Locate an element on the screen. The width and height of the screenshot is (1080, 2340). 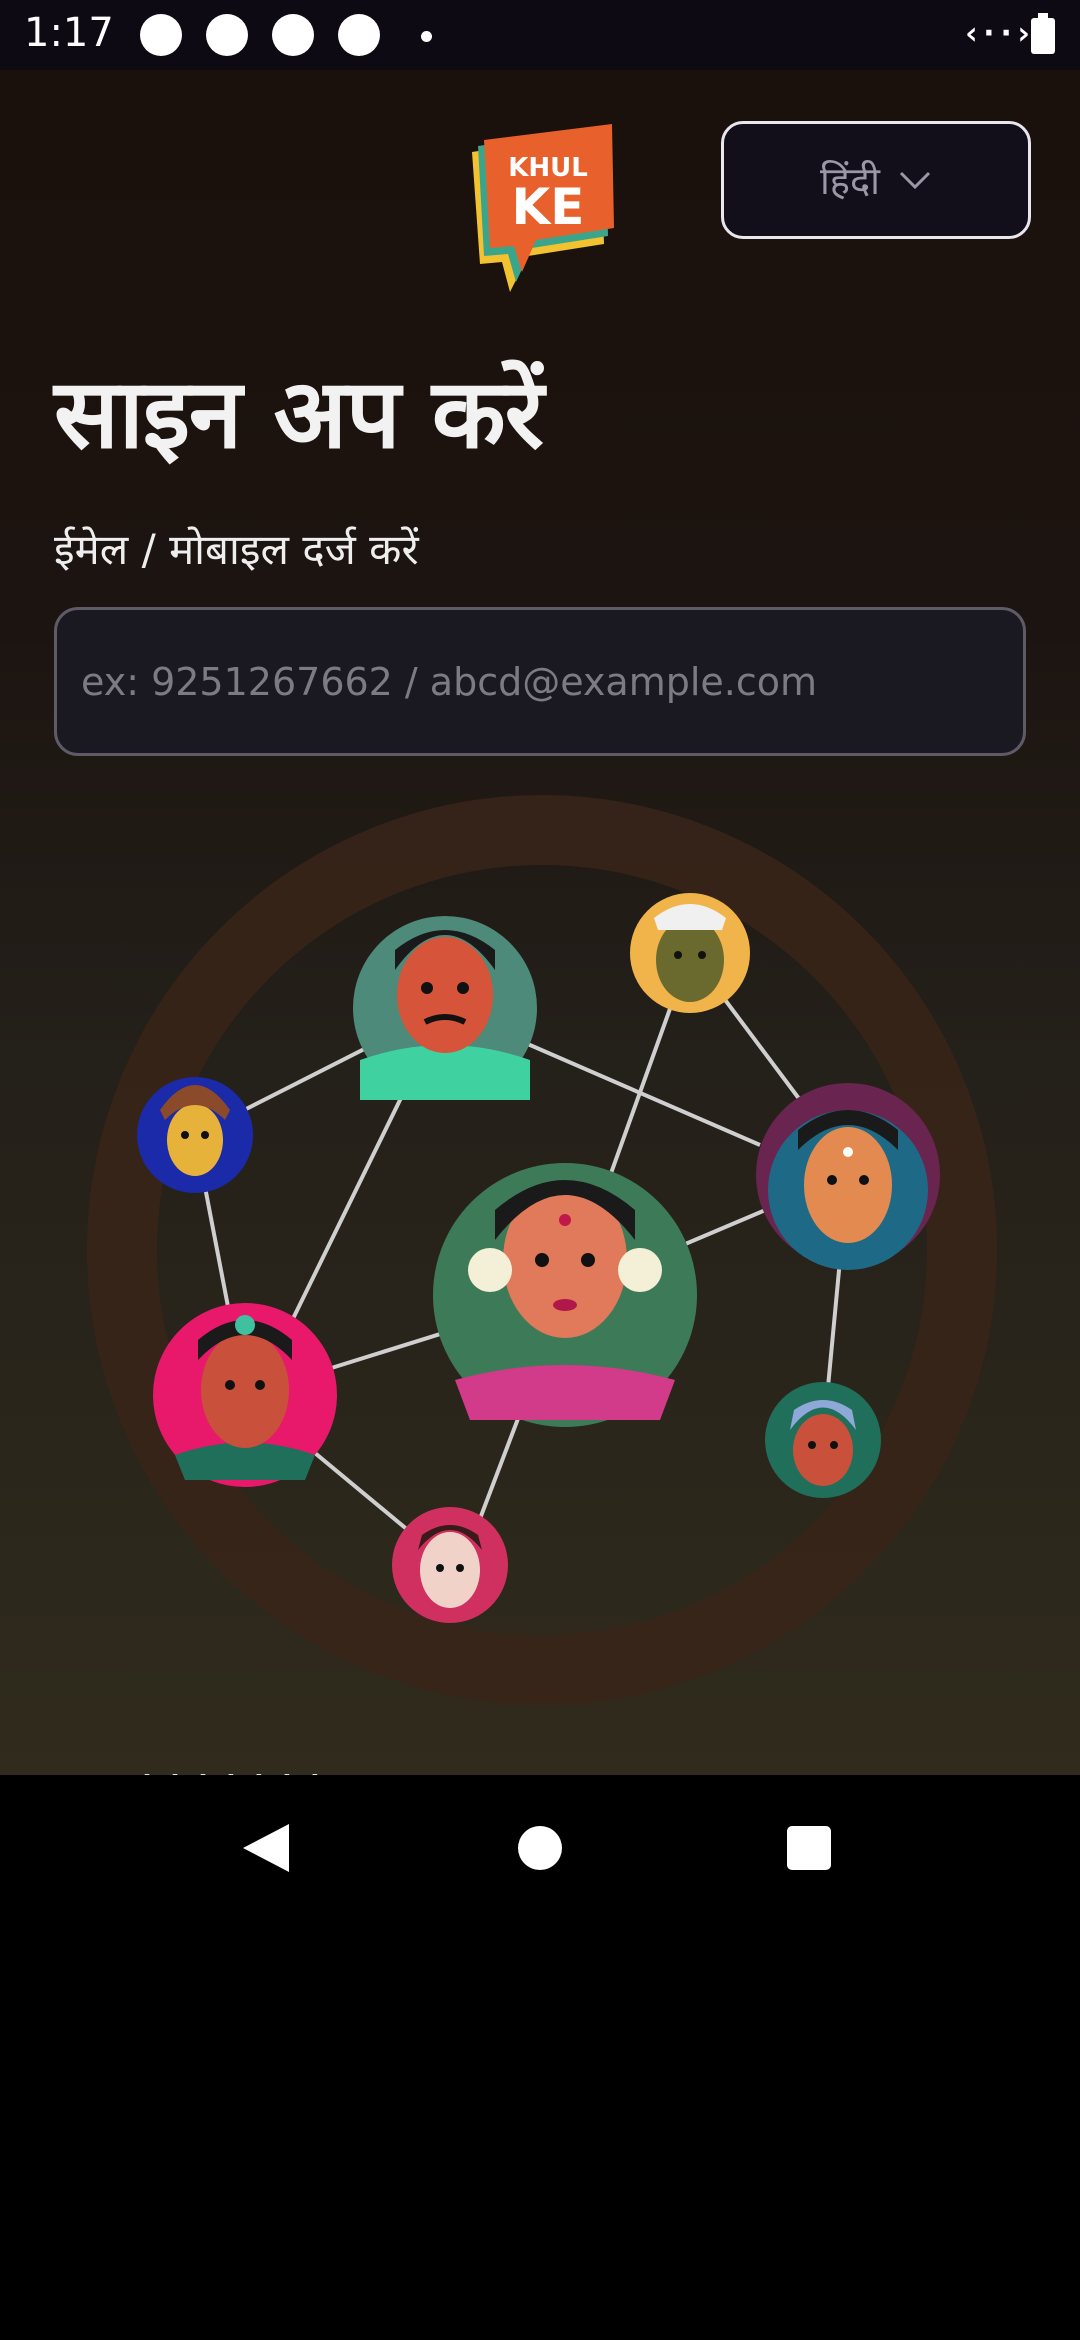
status-bar: 1:17 ‹··›! is located at coordinates (540, 35).